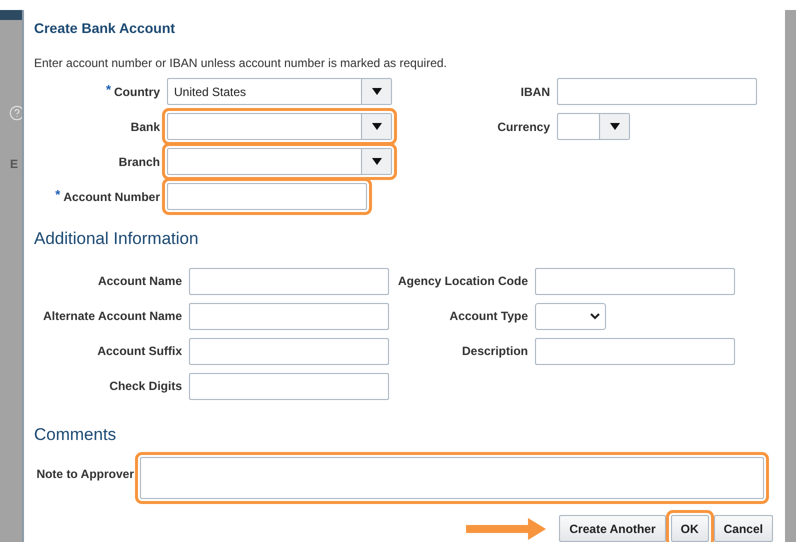 The height and width of the screenshot is (542, 796). What do you see at coordinates (76, 435) in the screenshot?
I see `section-heading: Comments` at bounding box center [76, 435].